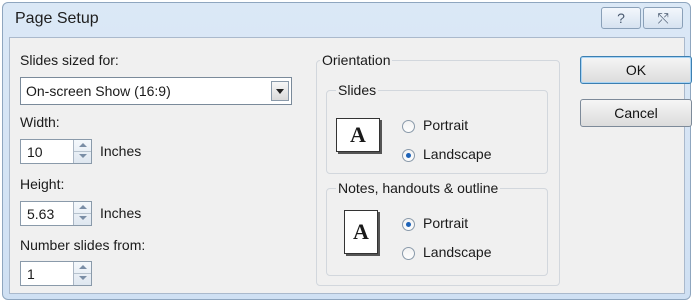 The width and height of the screenshot is (693, 302). Describe the element at coordinates (83, 245) in the screenshot. I see `number-slides-from-label: Number slides from:` at that location.